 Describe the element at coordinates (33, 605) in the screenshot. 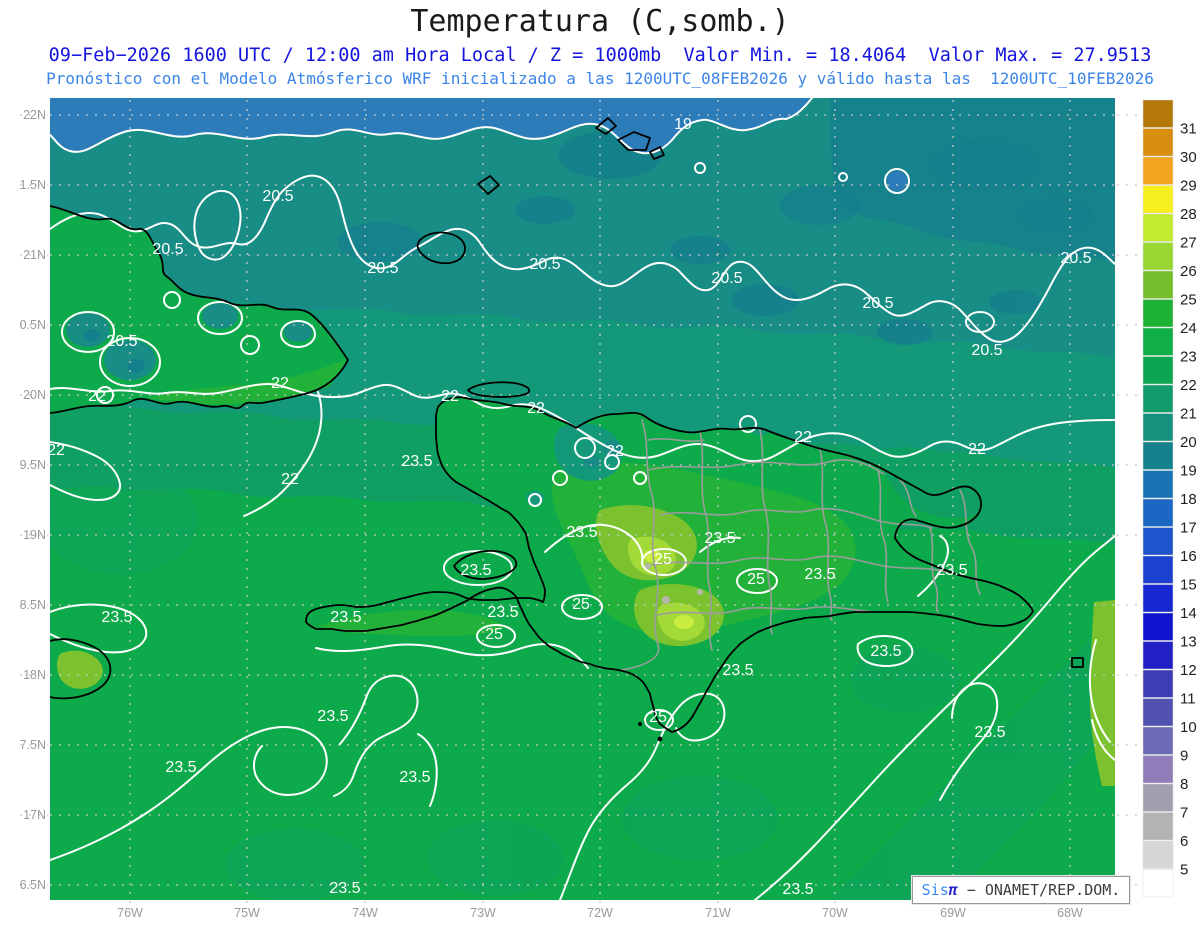

I see `svg-text: 8.5N` at that location.